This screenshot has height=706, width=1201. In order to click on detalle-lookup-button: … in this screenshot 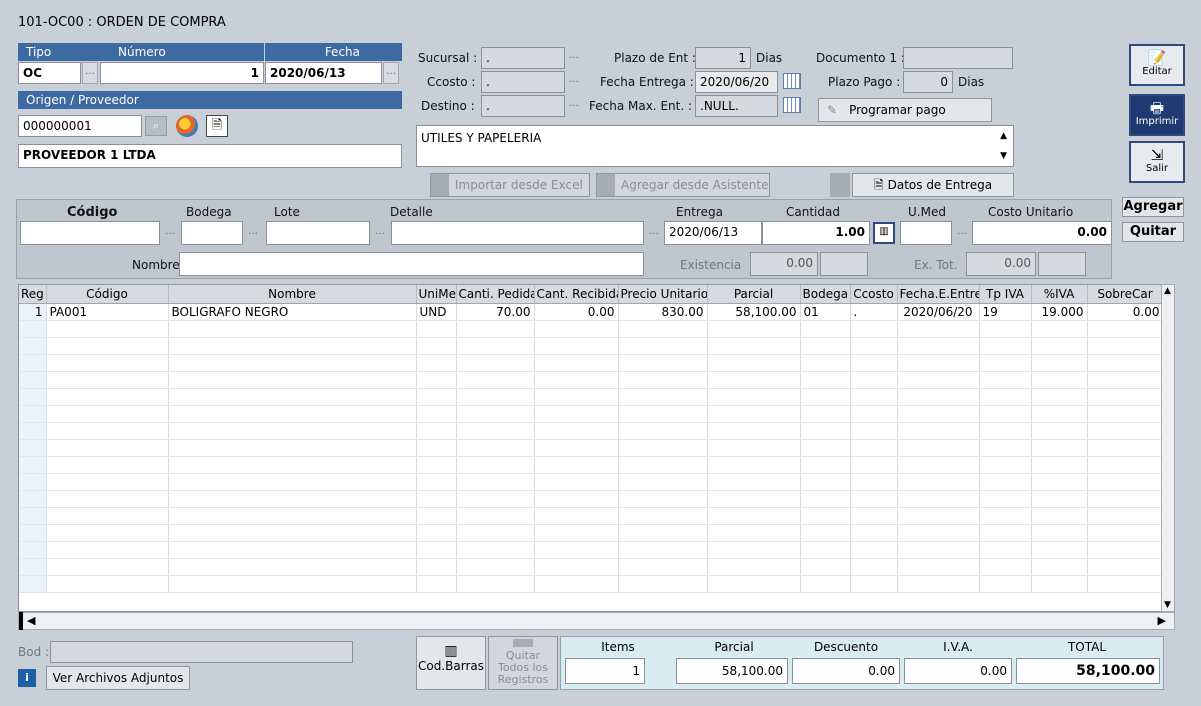, I will do `click(654, 234)`.